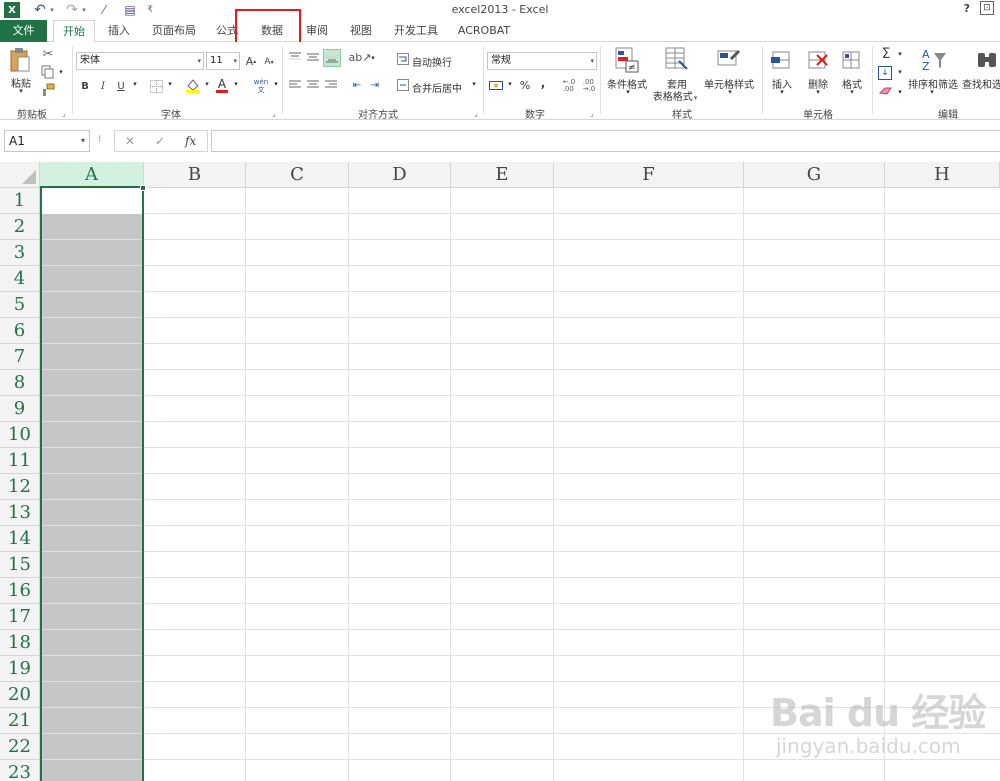  I want to click on phonetic-guide-button: wén 文, so click(261, 86).